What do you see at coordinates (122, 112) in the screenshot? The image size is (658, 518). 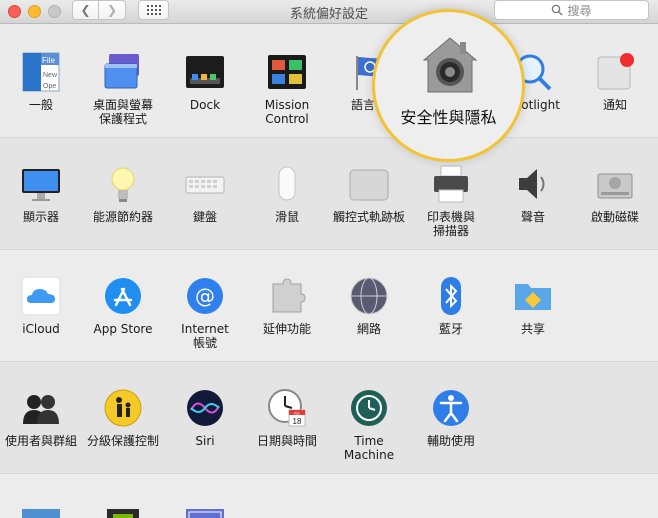 I see `pref-desktop-label: 桌面與螢幕 保護程式` at bounding box center [122, 112].